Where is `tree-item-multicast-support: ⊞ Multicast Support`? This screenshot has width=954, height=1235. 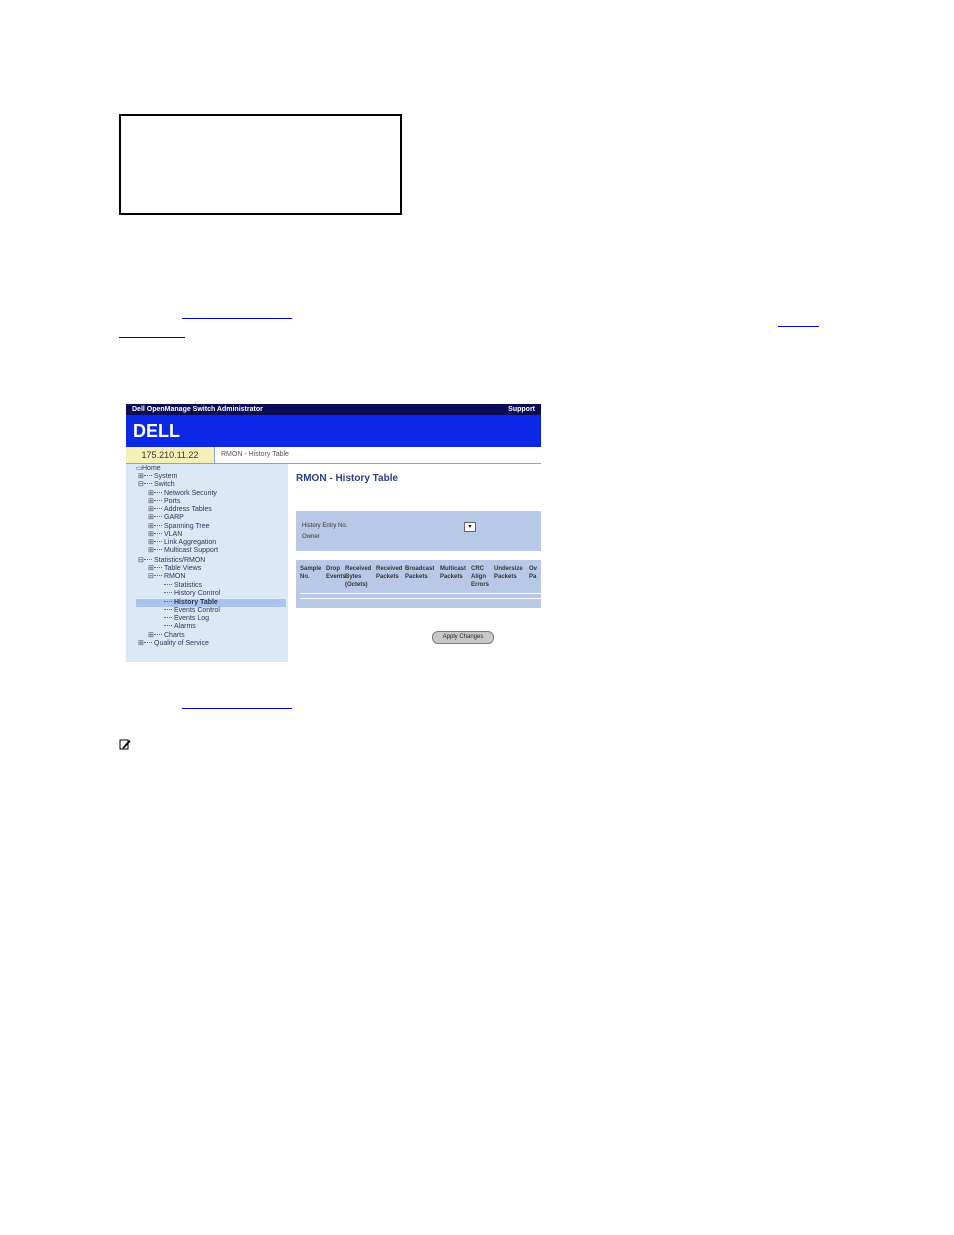 tree-item-multicast-support: ⊞ Multicast Support is located at coordinates (183, 551).